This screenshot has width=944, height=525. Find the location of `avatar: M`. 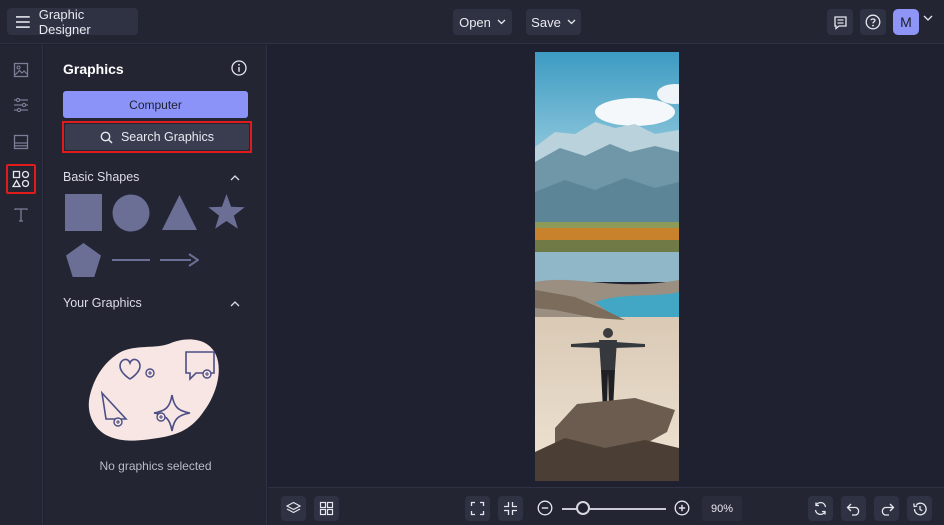

avatar: M is located at coordinates (906, 22).